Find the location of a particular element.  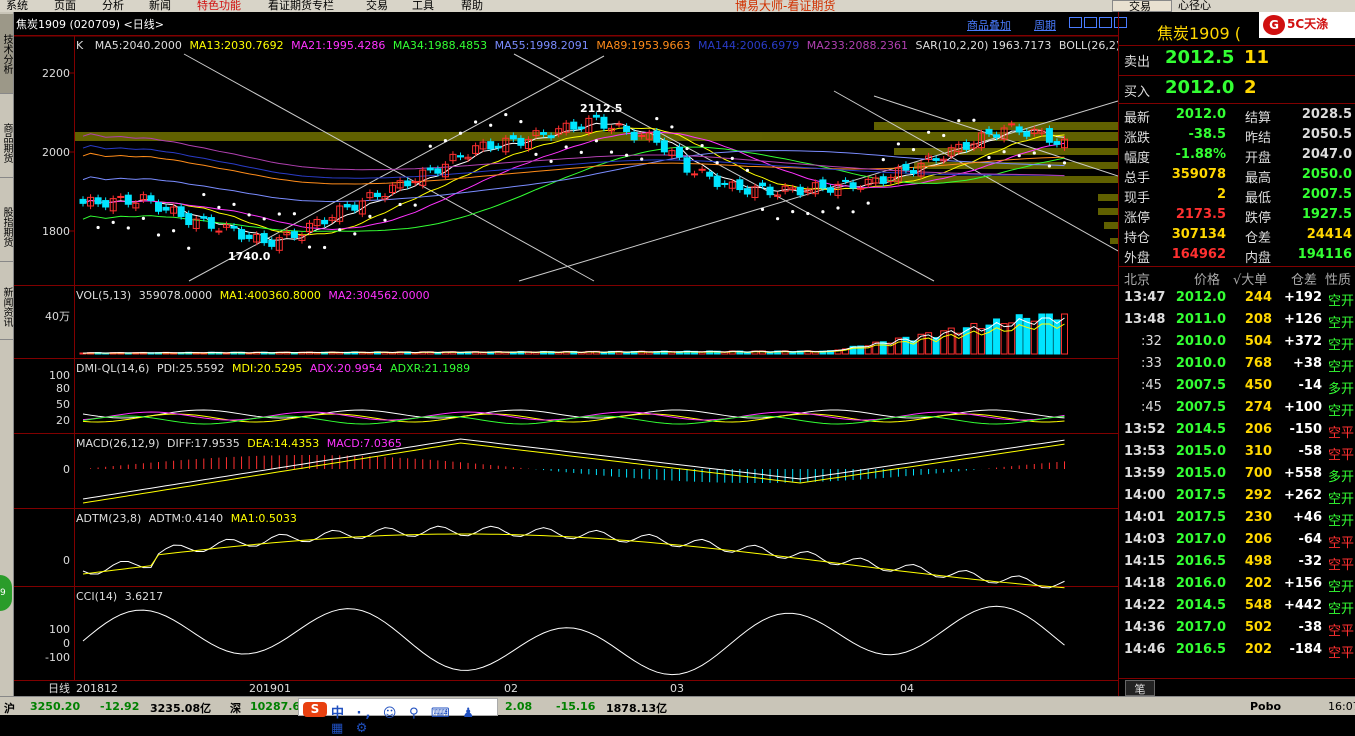

sz-change: -15.16 is located at coordinates (576, 706).